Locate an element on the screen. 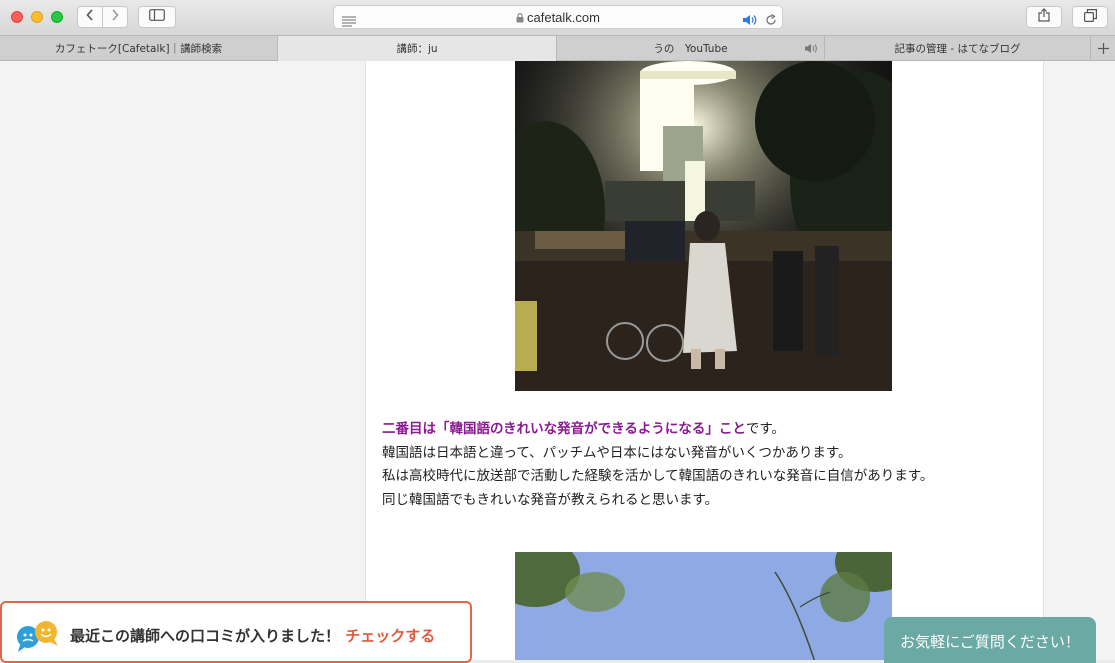  tab-cafetalk-search: カフェトーク[Cafetalk]｜講師検索 is located at coordinates (139, 48).